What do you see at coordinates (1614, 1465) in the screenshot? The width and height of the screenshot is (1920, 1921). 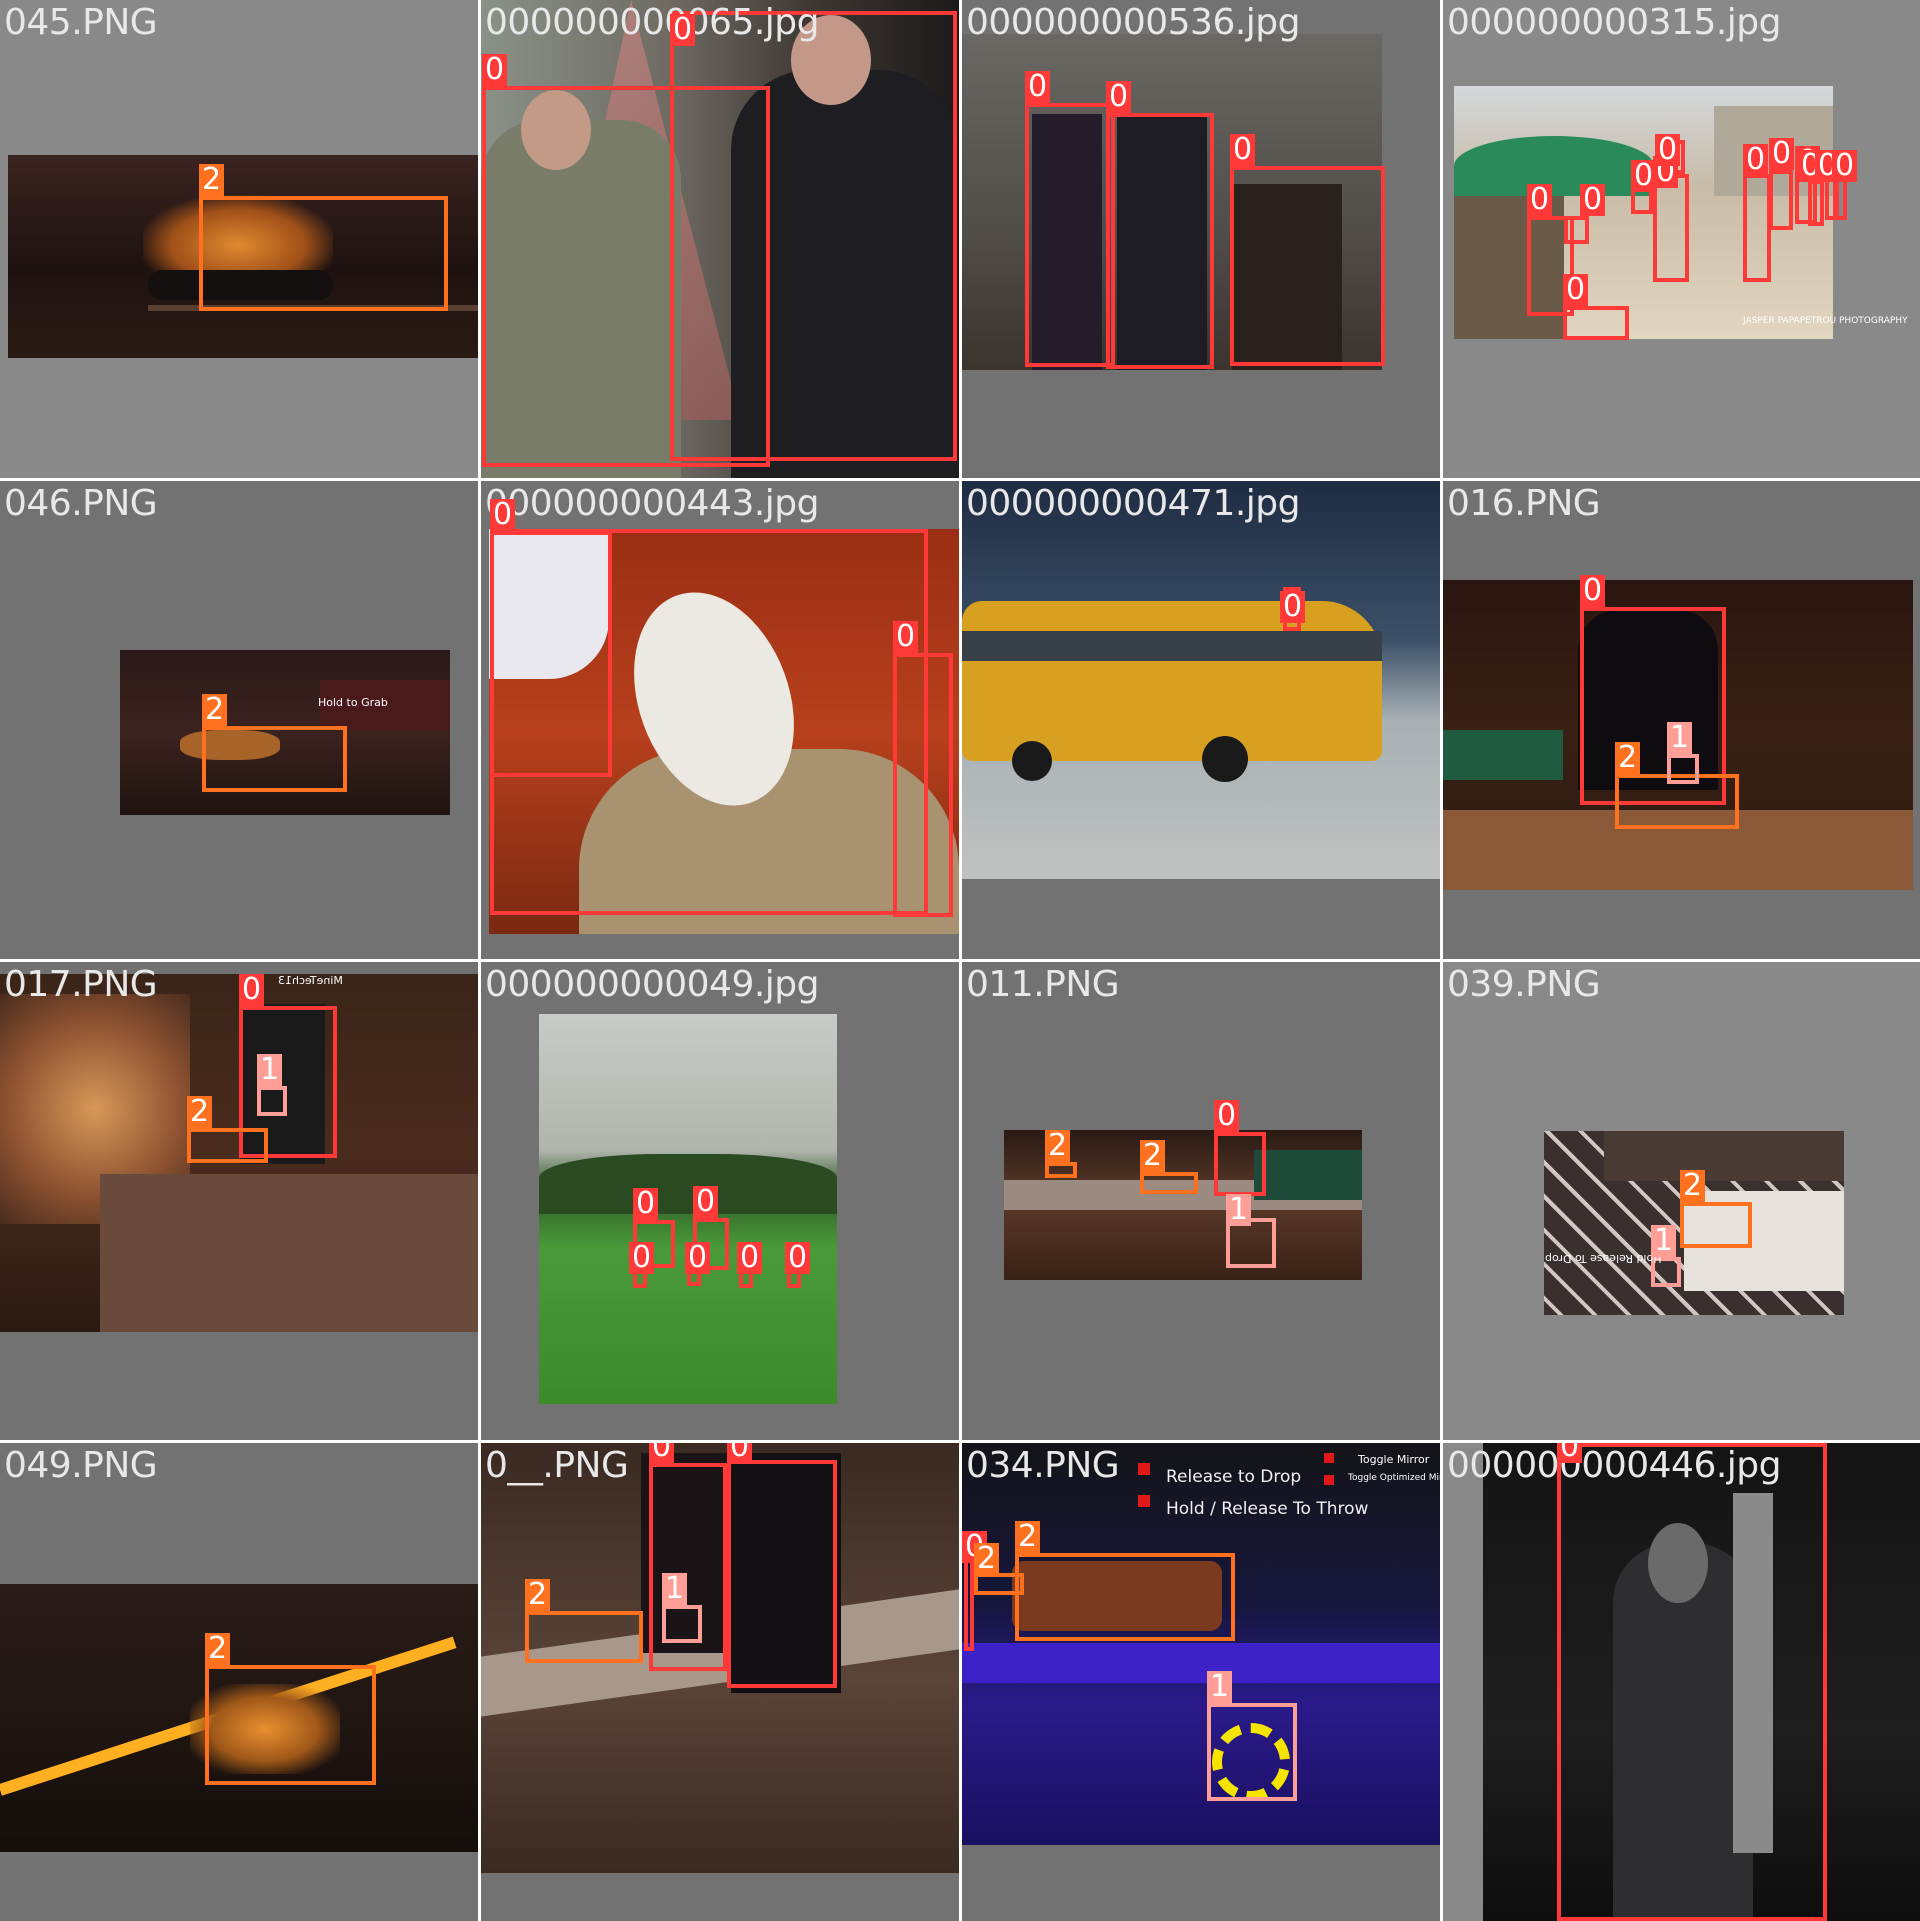 I see `filename-label: 000000000446.jpg` at bounding box center [1614, 1465].